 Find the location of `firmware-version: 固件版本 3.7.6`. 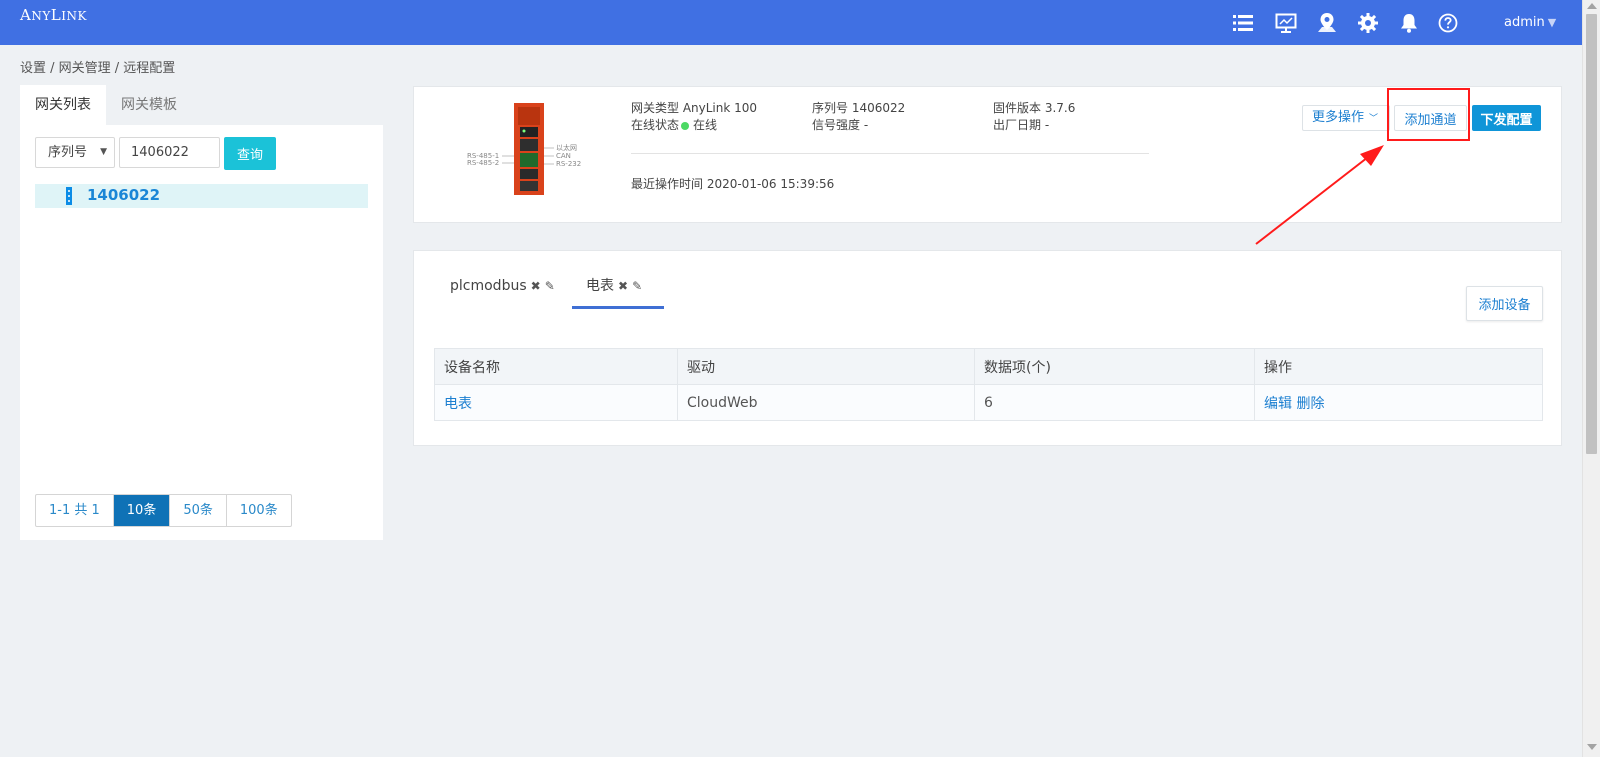

firmware-version: 固件版本 3.7.6 is located at coordinates (1034, 108).